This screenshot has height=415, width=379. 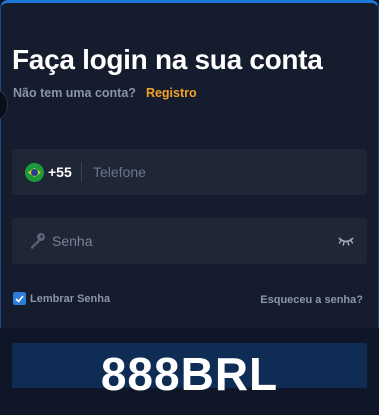 What do you see at coordinates (19, 298) in the screenshot?
I see `checkbox-checked-icon` at bounding box center [19, 298].